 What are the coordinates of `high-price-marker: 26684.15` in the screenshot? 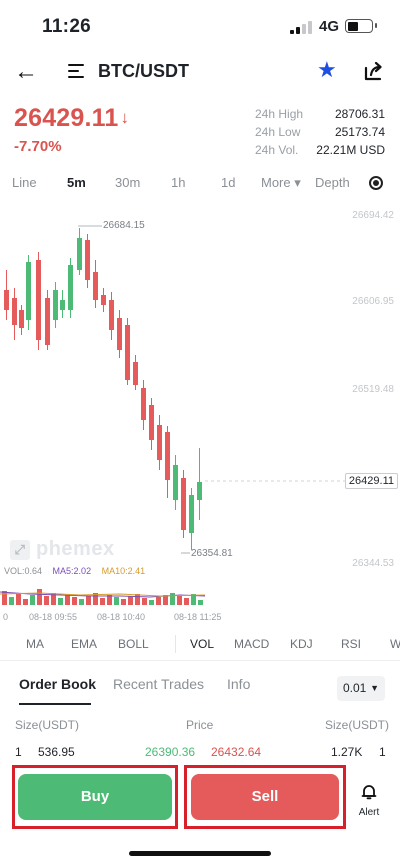 It's located at (124, 225).